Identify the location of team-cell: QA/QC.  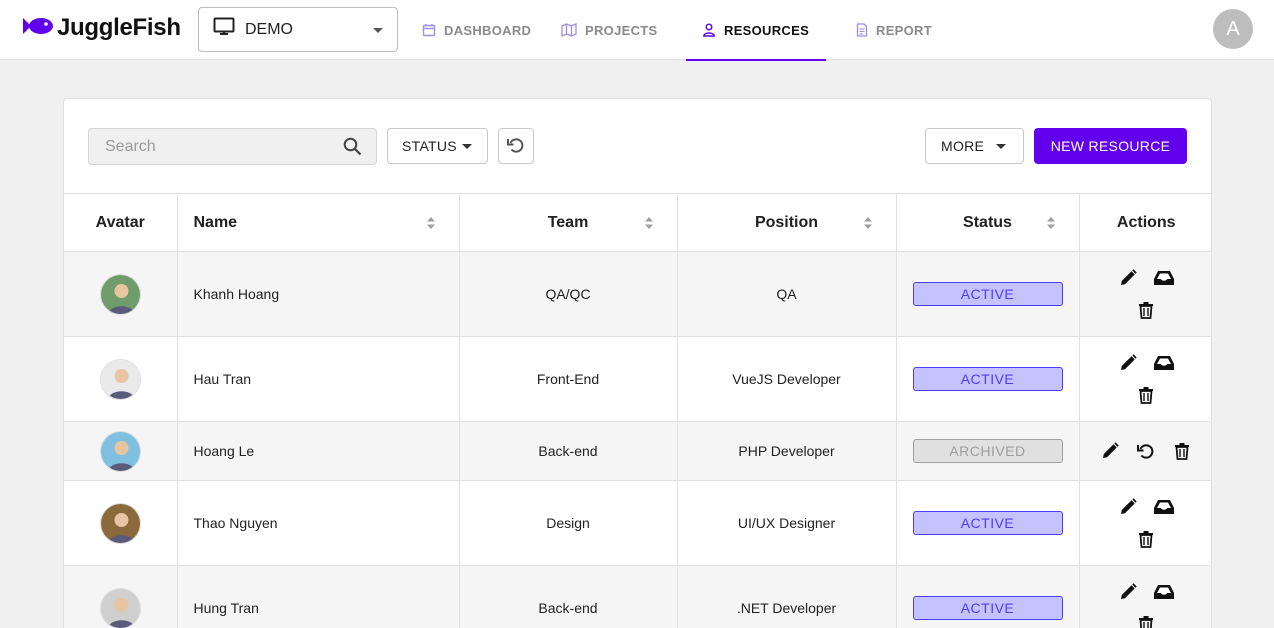
(567, 294).